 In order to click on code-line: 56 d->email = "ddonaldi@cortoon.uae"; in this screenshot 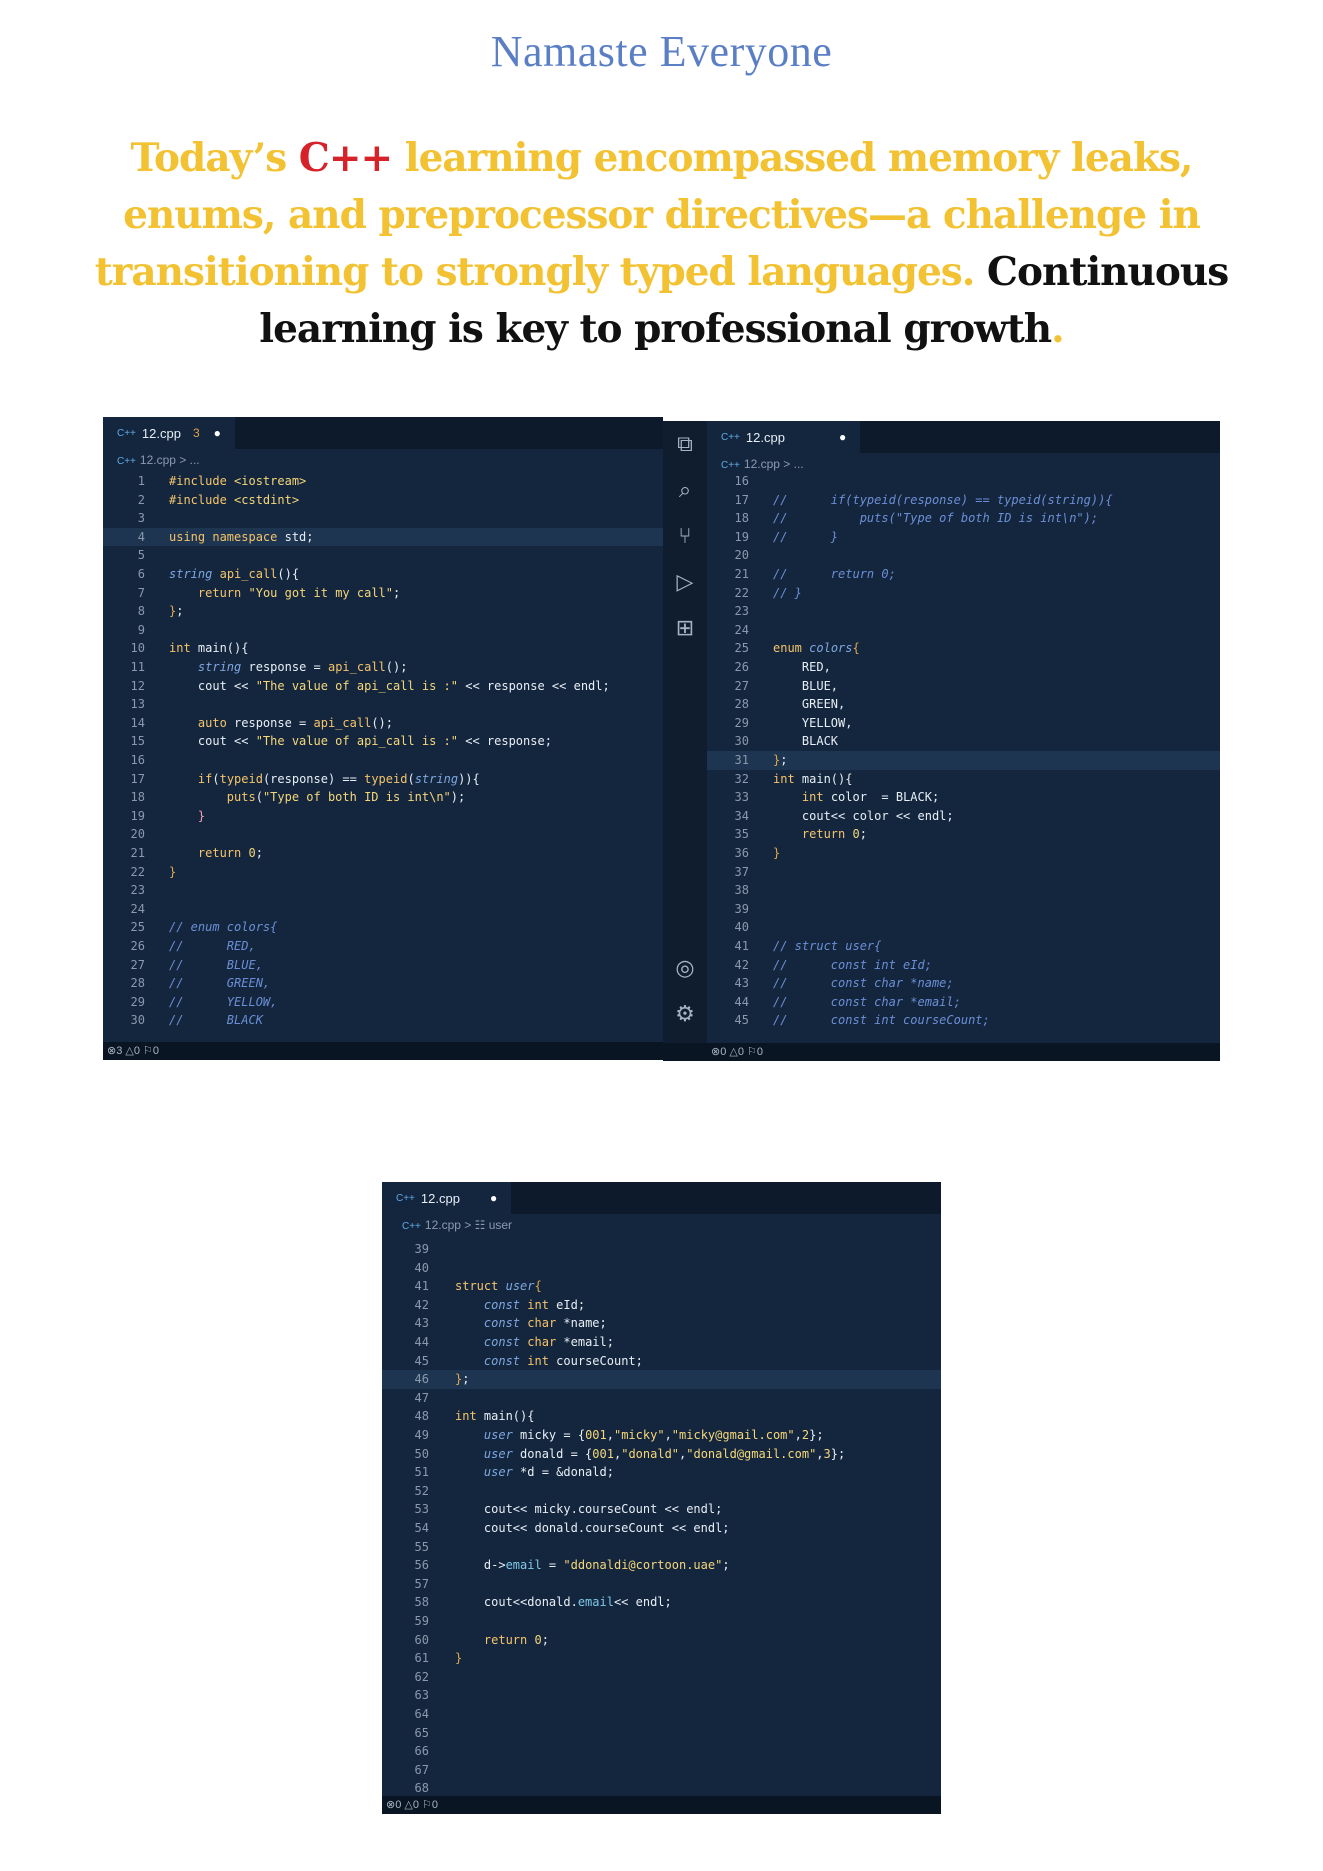, I will do `click(661, 1565)`.